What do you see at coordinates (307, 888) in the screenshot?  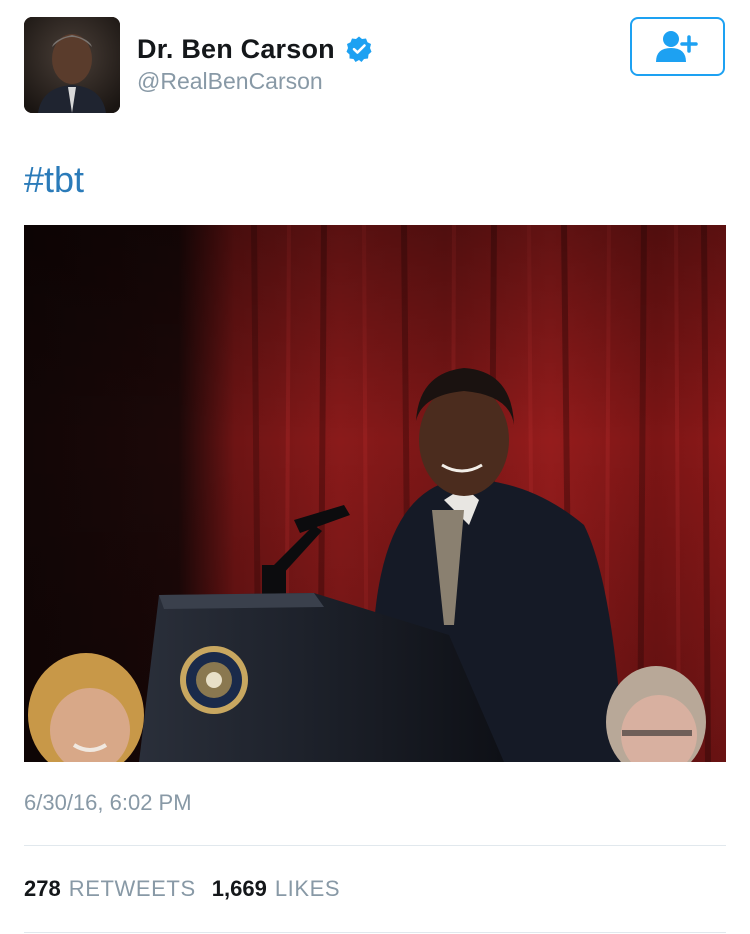 I see `likes-label: LIKES` at bounding box center [307, 888].